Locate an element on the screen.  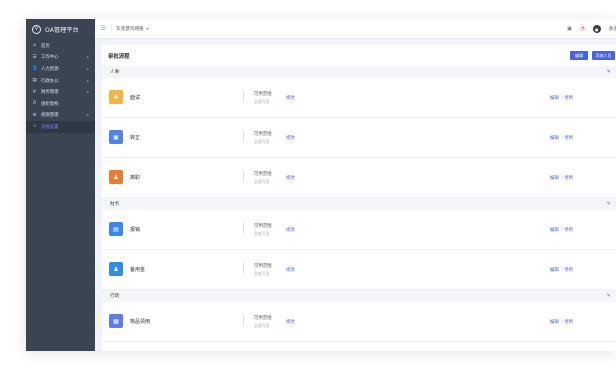
topbar-actions: ▣ ◔ ● 多多 is located at coordinates (591, 29).